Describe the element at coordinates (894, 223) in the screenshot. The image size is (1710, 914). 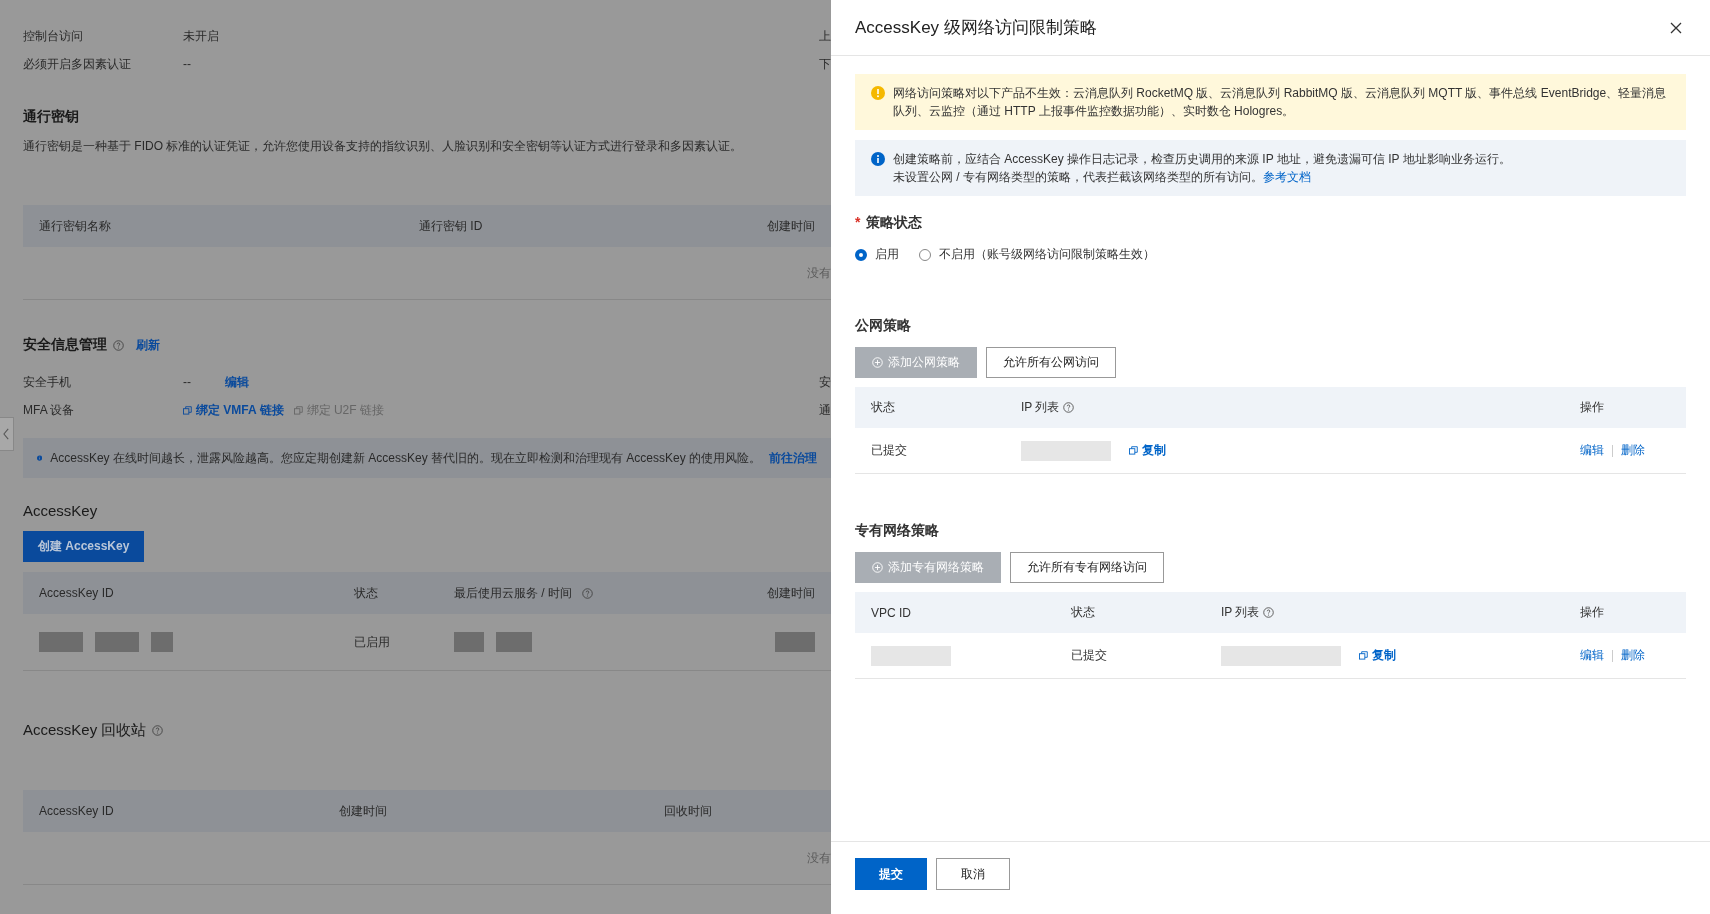
I see `field-label: 策略状态` at that location.